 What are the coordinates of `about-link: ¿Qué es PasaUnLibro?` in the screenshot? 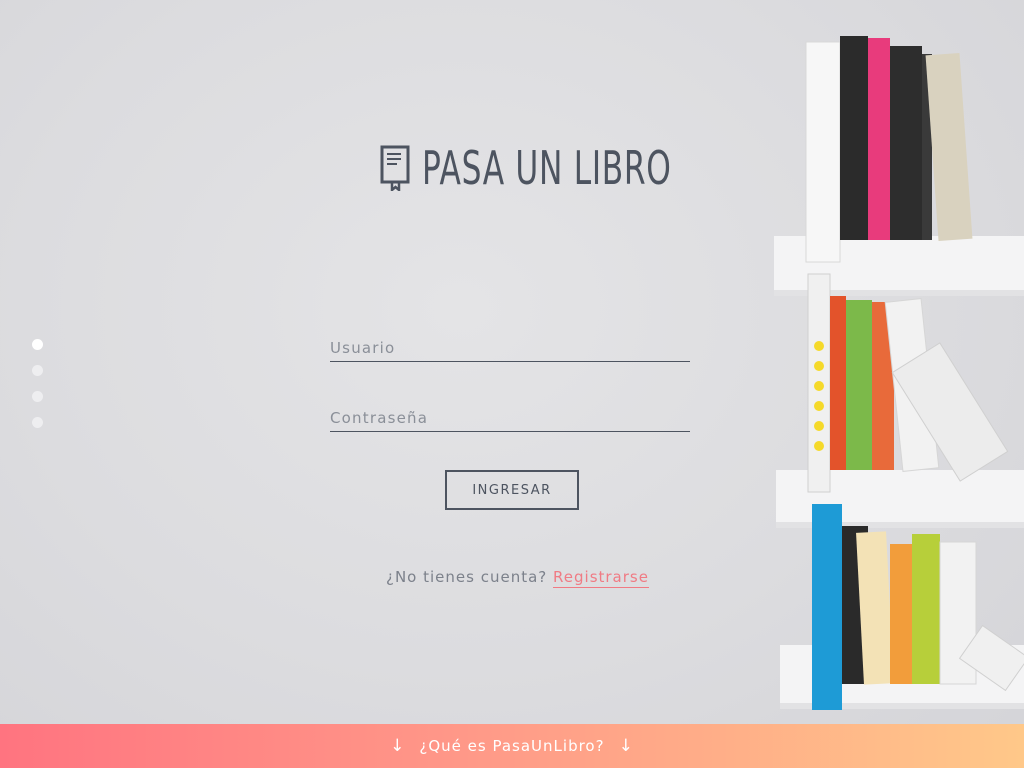 It's located at (511, 746).